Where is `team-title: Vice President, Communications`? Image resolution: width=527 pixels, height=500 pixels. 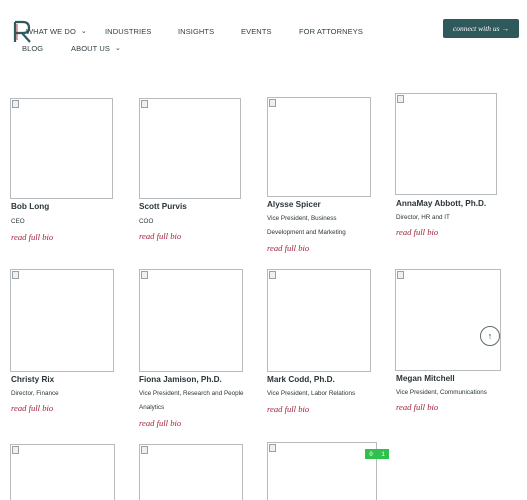 team-title: Vice President, Communications is located at coordinates (441, 392).